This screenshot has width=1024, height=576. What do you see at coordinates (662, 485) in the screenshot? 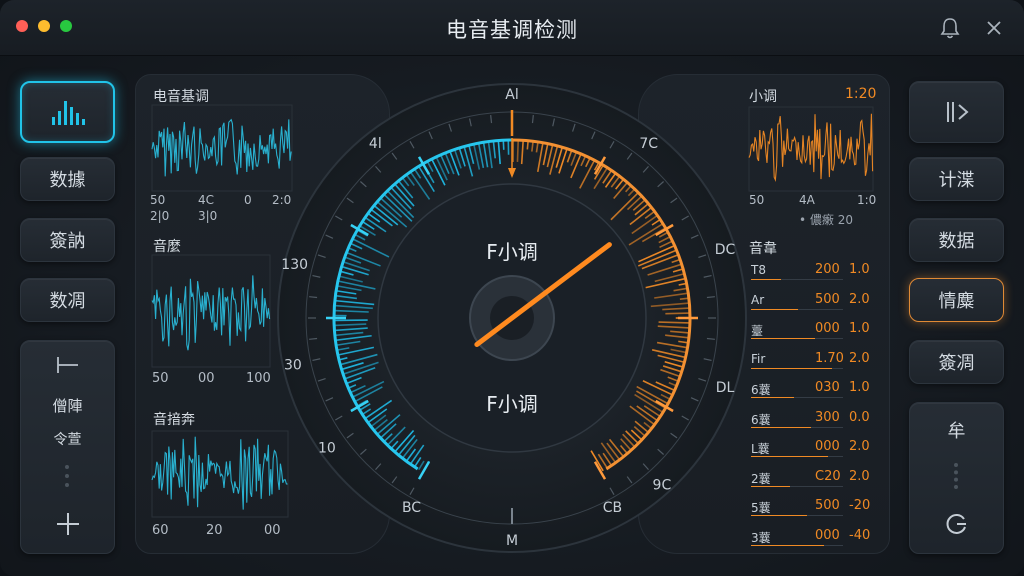
I see `dial-tick-label: 9C` at bounding box center [662, 485].